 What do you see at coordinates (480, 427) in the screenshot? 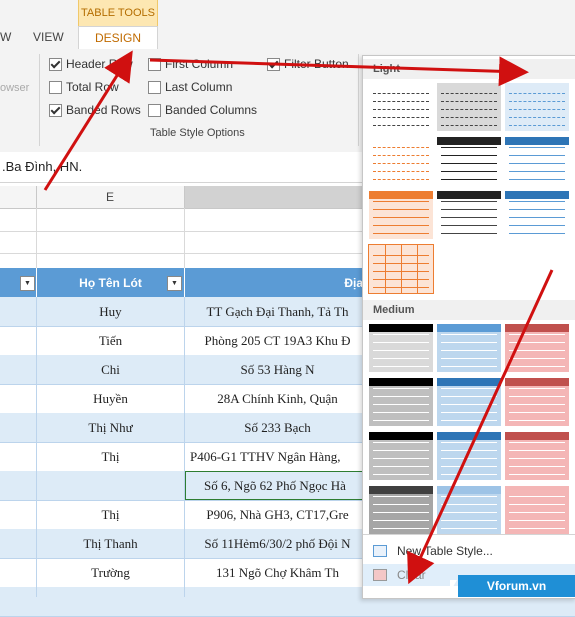
I see `arrow-to-clear` at bounding box center [480, 427].